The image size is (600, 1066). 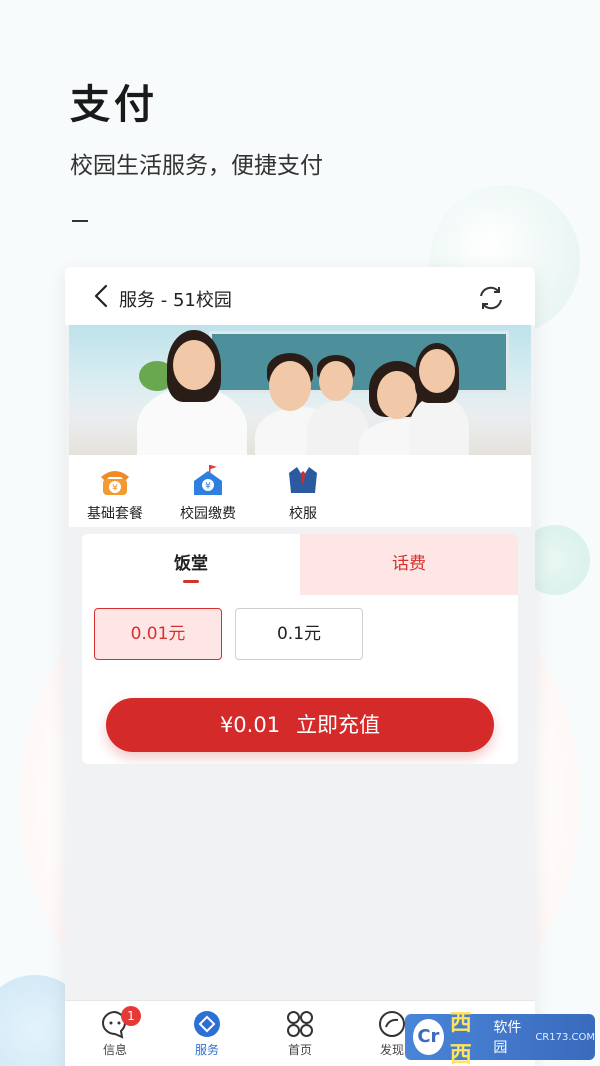 I want to click on school-yuan-icon: ¥, so click(x=208, y=480).